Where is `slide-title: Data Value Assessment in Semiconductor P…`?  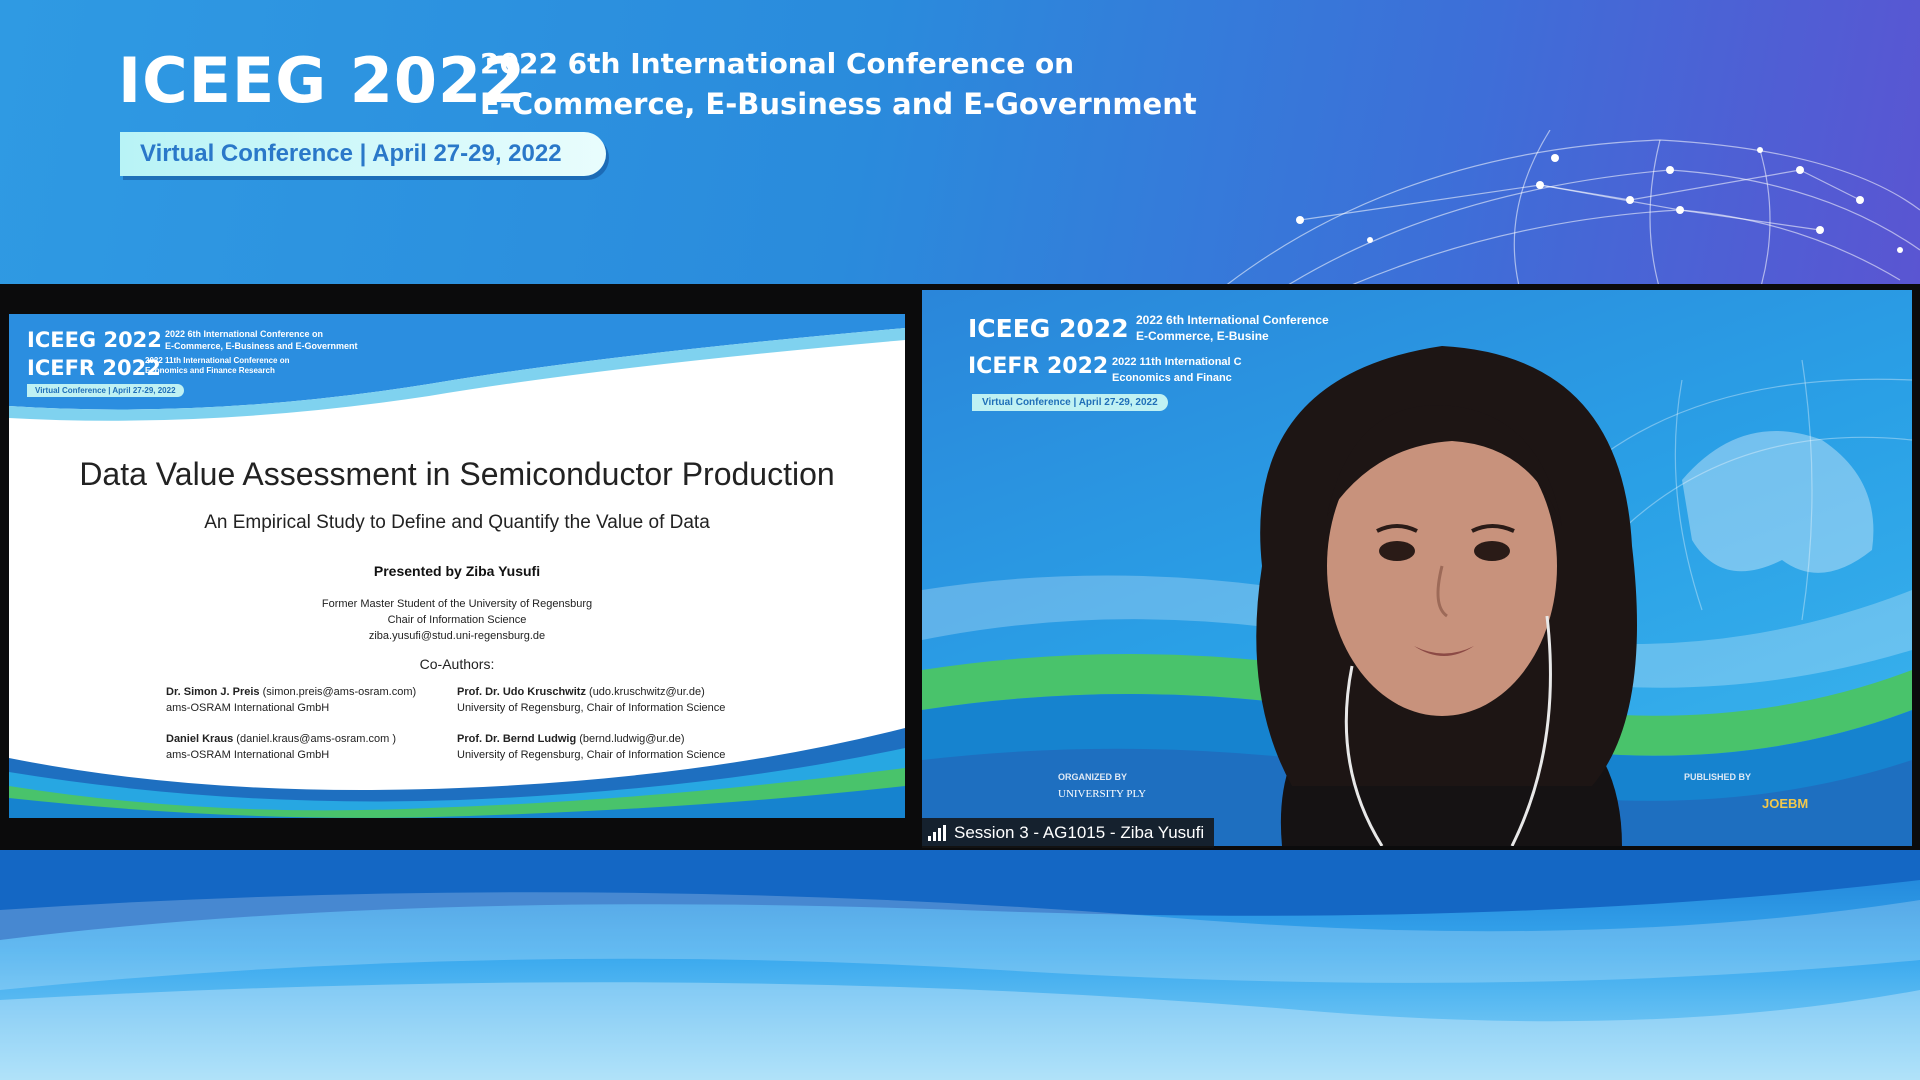
slide-title: Data Value Assessment in Semiconductor P… is located at coordinates (457, 474).